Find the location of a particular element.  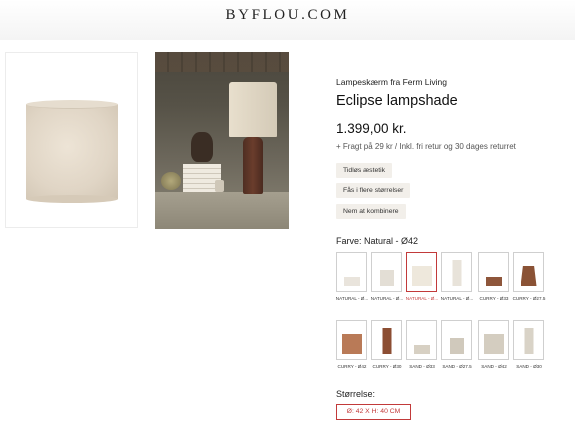

product-image-main is located at coordinates (71, 140).